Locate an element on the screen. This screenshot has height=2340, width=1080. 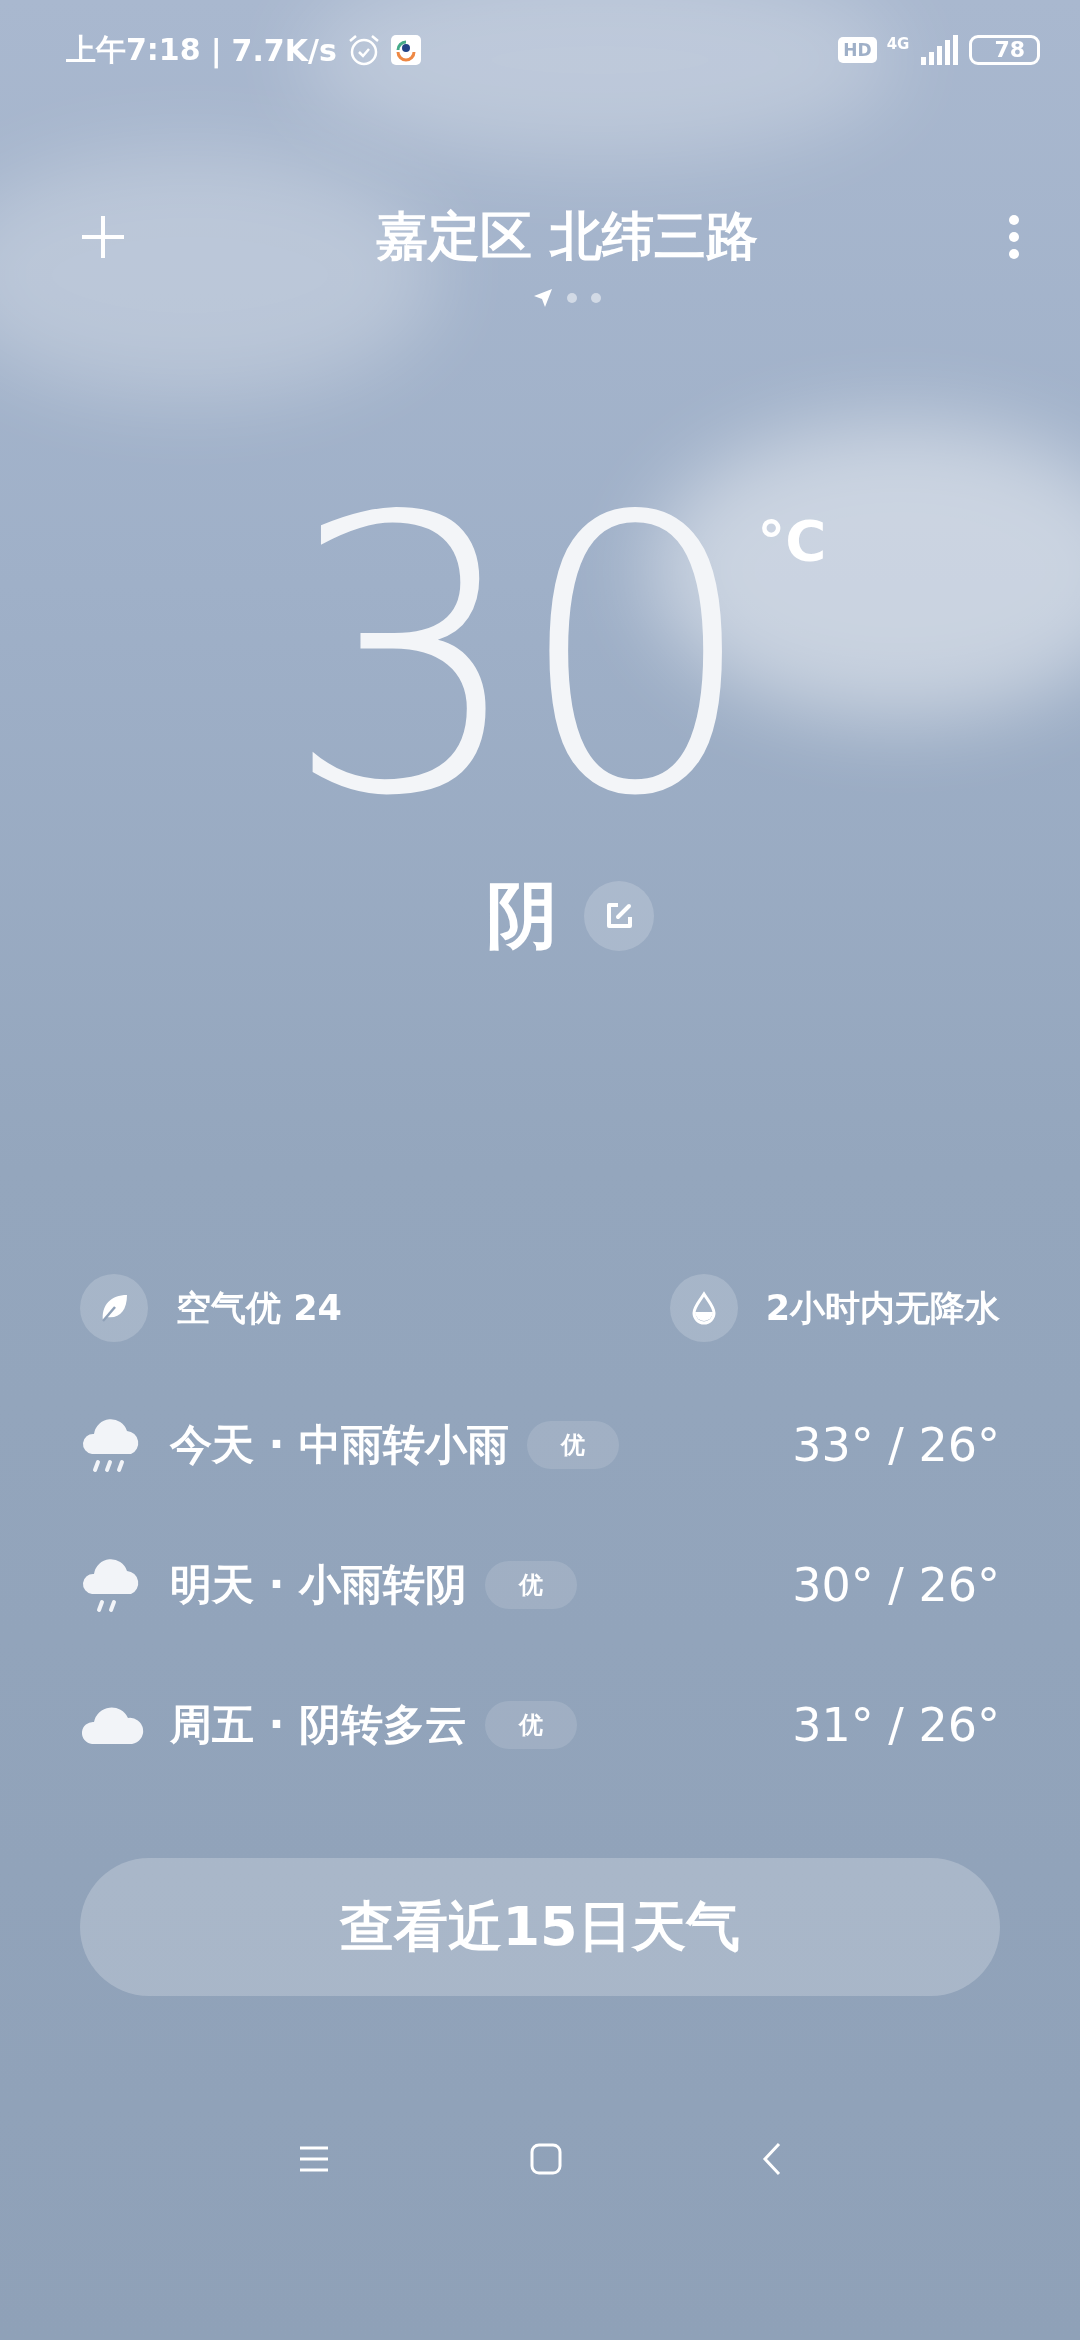
menu-icon is located at coordinates (314, 2159).